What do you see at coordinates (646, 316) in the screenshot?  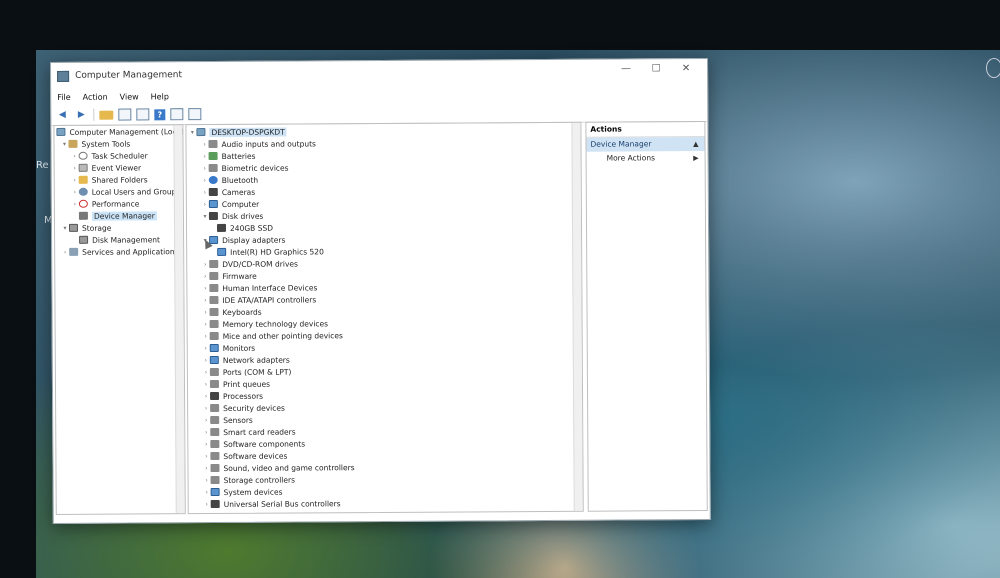 I see `actions-pane: Actions Device Manager ▲ More Actions ▶` at bounding box center [646, 316].